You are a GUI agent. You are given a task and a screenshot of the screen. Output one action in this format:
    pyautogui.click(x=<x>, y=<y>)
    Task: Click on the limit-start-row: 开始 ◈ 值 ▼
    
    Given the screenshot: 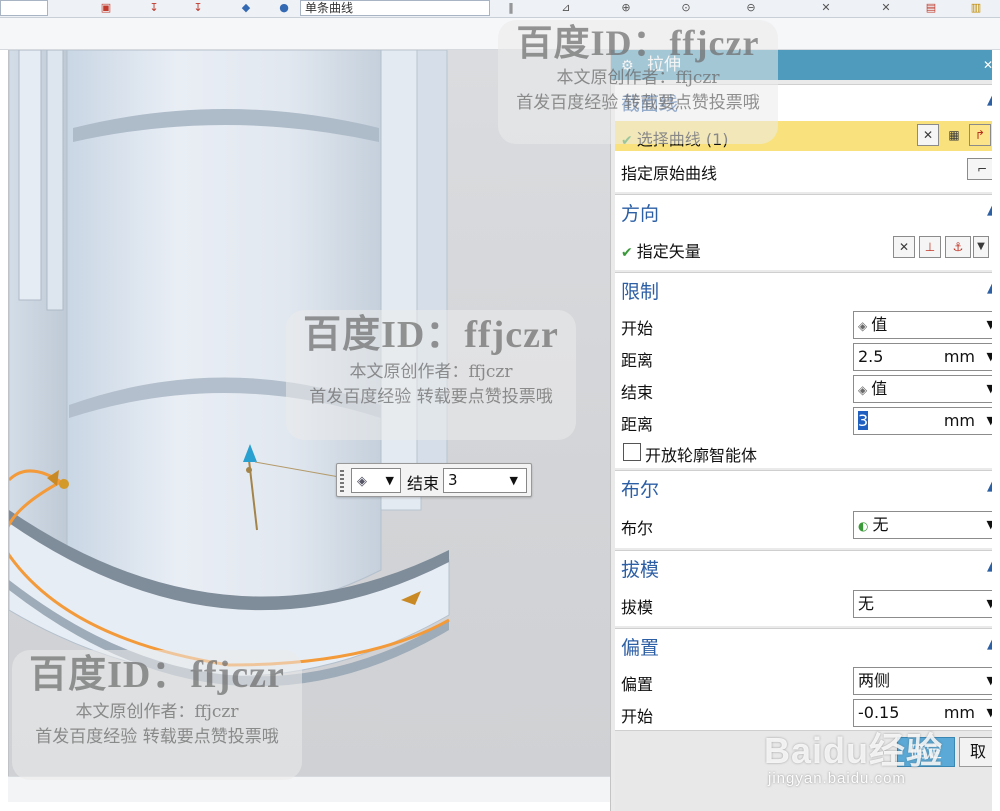 What is the action you would take?
    pyautogui.click(x=807, y=325)
    